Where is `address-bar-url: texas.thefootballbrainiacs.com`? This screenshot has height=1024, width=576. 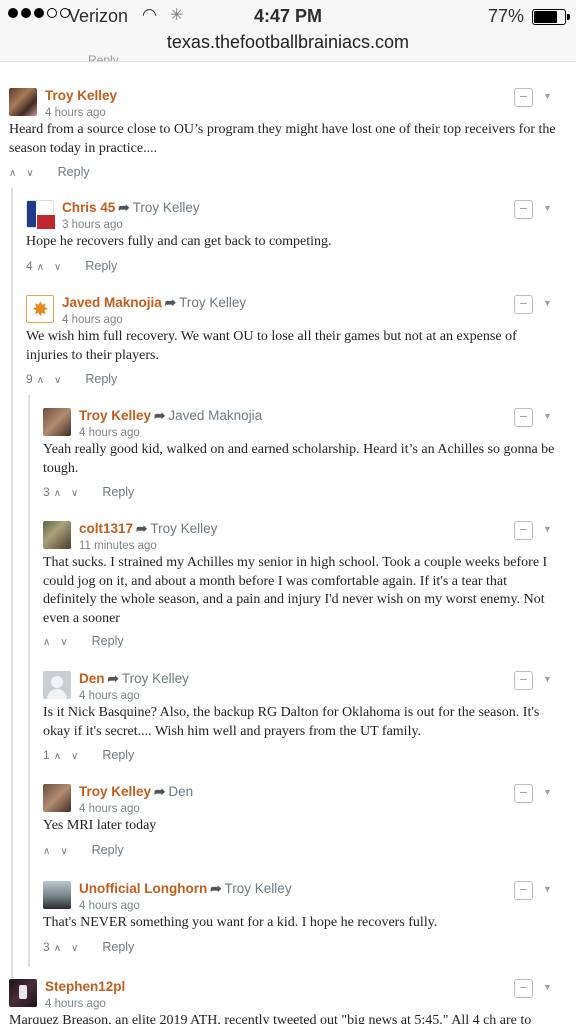 address-bar-url: texas.thefootballbrainiacs.com is located at coordinates (288, 42).